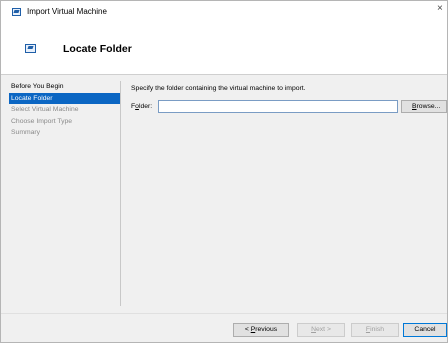 The height and width of the screenshot is (343, 448). I want to click on folder-label: Folder:, so click(142, 106).